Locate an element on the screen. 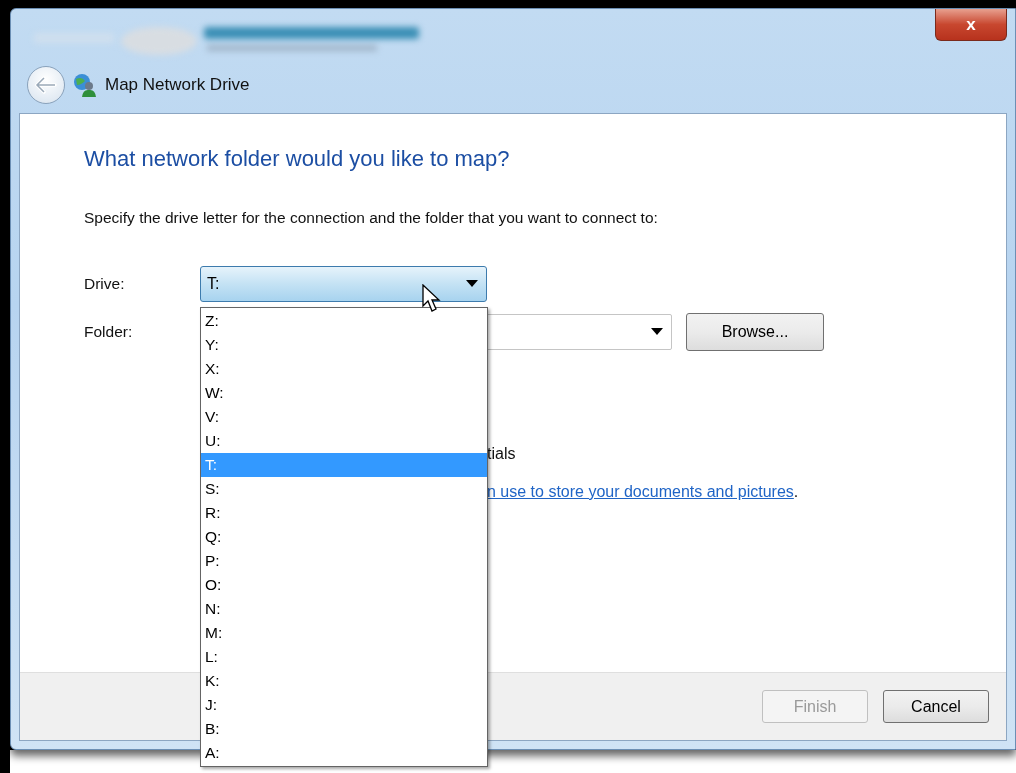 This screenshot has width=1016, height=773. window-title: Map Network Drive is located at coordinates (177, 85).